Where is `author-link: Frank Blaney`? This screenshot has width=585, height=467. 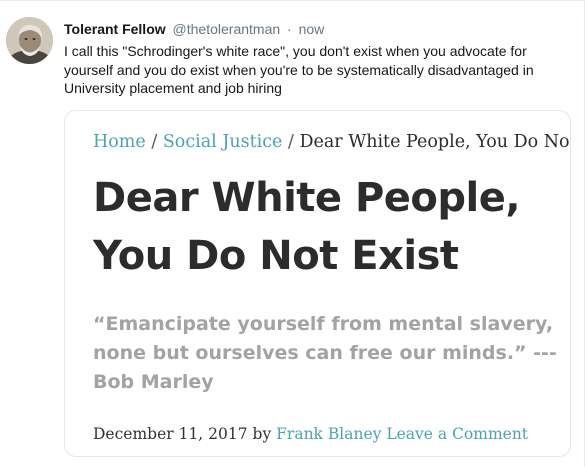 author-link: Frank Blaney is located at coordinates (328, 434).